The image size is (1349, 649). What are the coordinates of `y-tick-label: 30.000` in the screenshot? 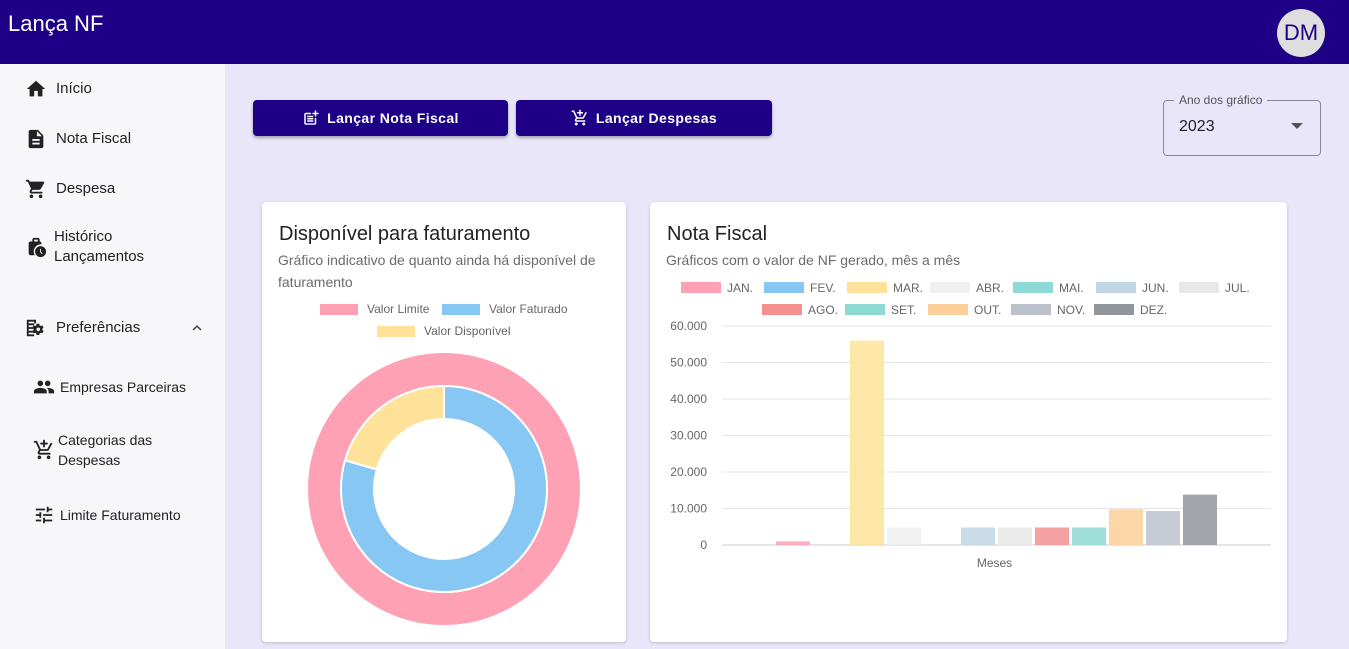 It's located at (688, 436).